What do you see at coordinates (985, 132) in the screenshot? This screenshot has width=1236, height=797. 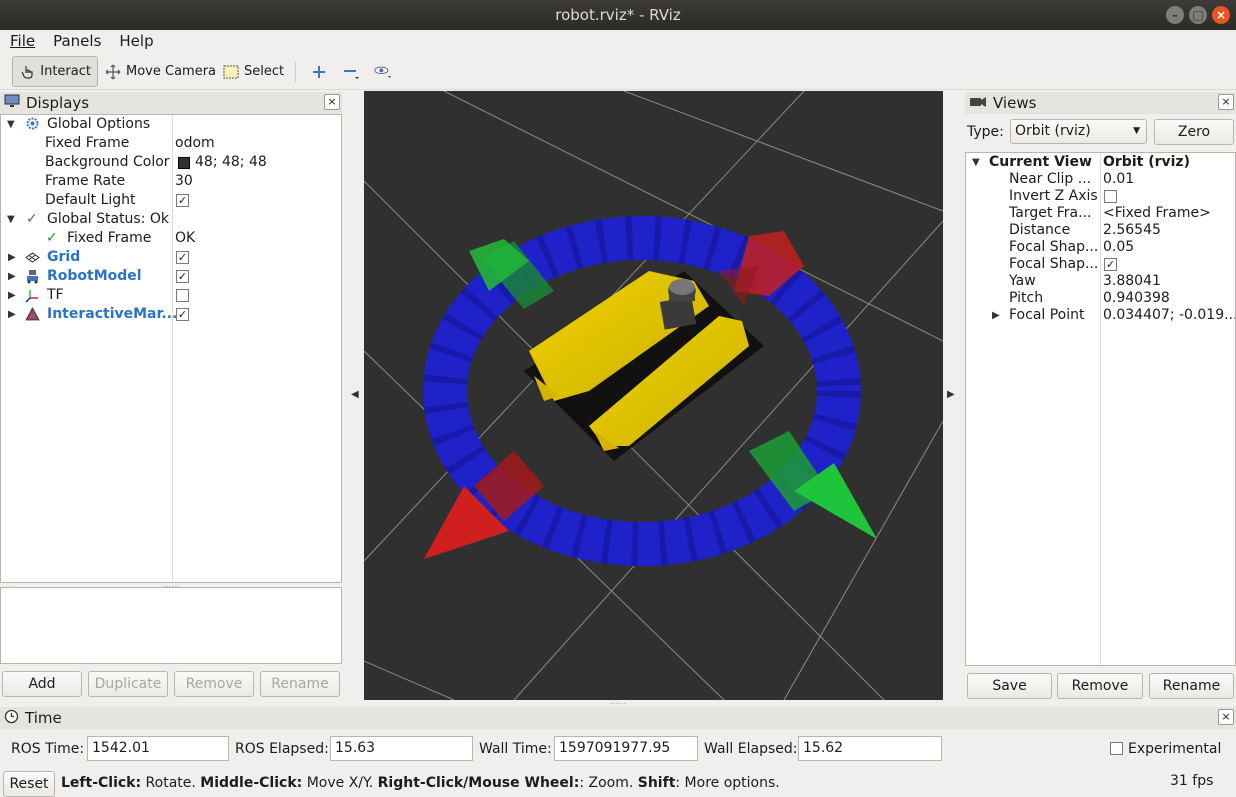 I see `view-type-label: Type:` at bounding box center [985, 132].